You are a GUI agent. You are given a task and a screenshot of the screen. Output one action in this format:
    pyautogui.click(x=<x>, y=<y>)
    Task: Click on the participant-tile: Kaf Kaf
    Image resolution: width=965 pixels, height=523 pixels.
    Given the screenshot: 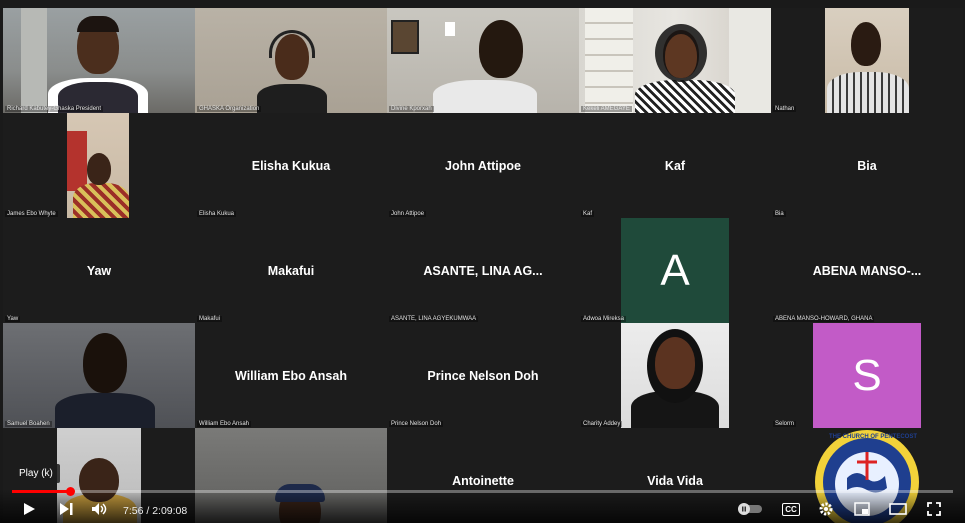 What is the action you would take?
    pyautogui.click(x=675, y=165)
    